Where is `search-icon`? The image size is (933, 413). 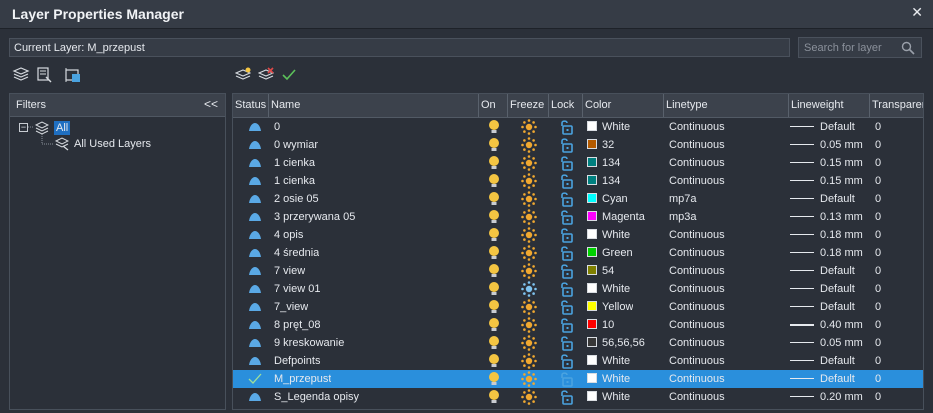
search-icon is located at coordinates (908, 48).